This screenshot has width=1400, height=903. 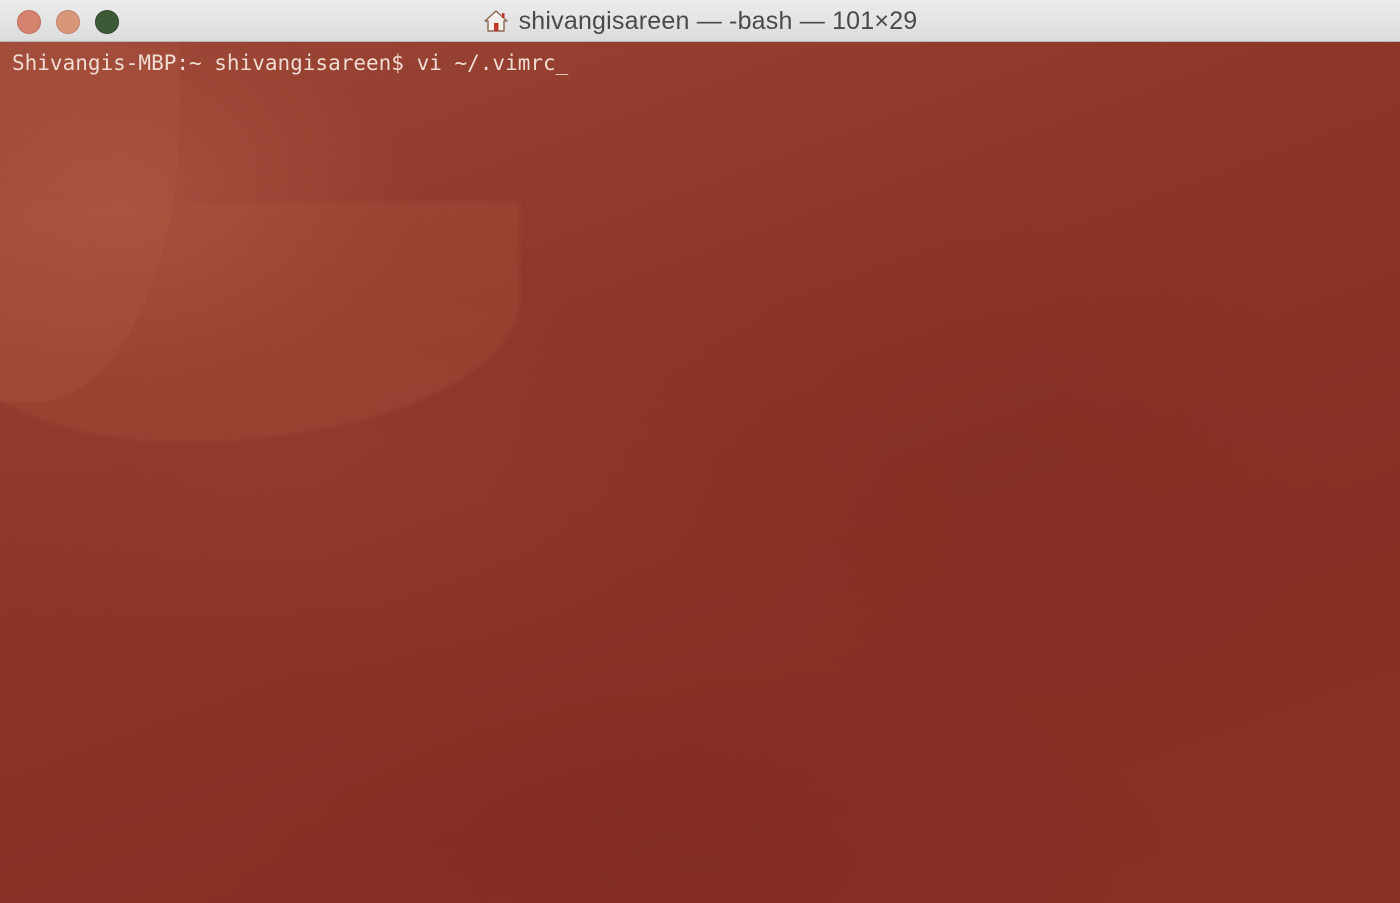 I want to click on shell-prompt: Shivangis-MBP:~ shivangisareen$, so click(x=214, y=63).